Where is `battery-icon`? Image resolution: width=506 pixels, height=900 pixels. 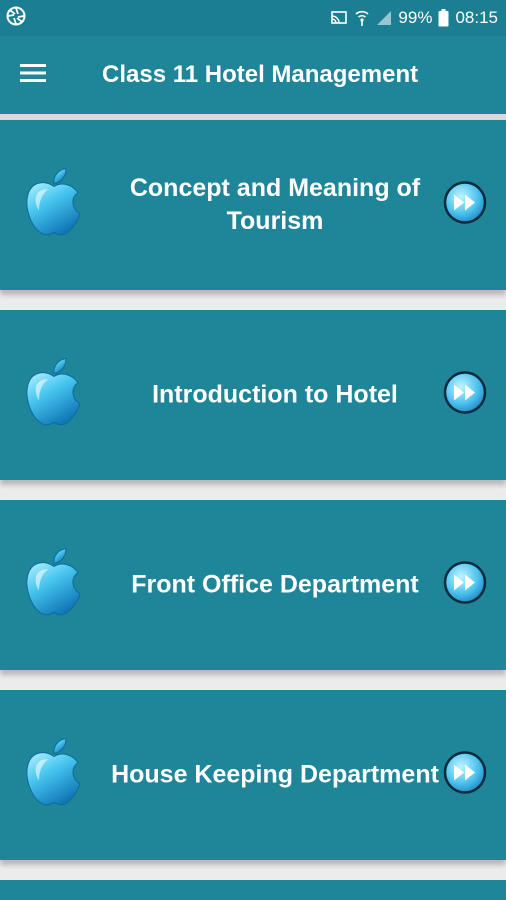 battery-icon is located at coordinates (443, 18).